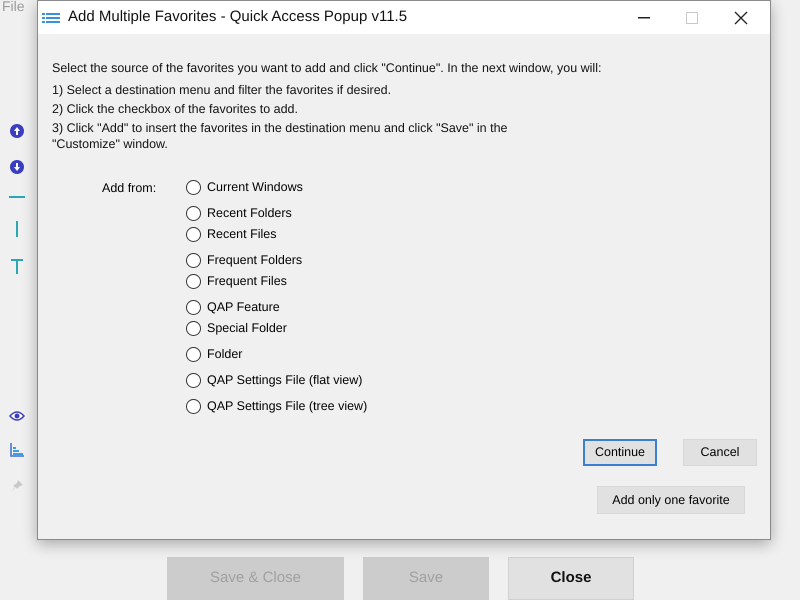  I want to click on eye-icon, so click(17, 416).